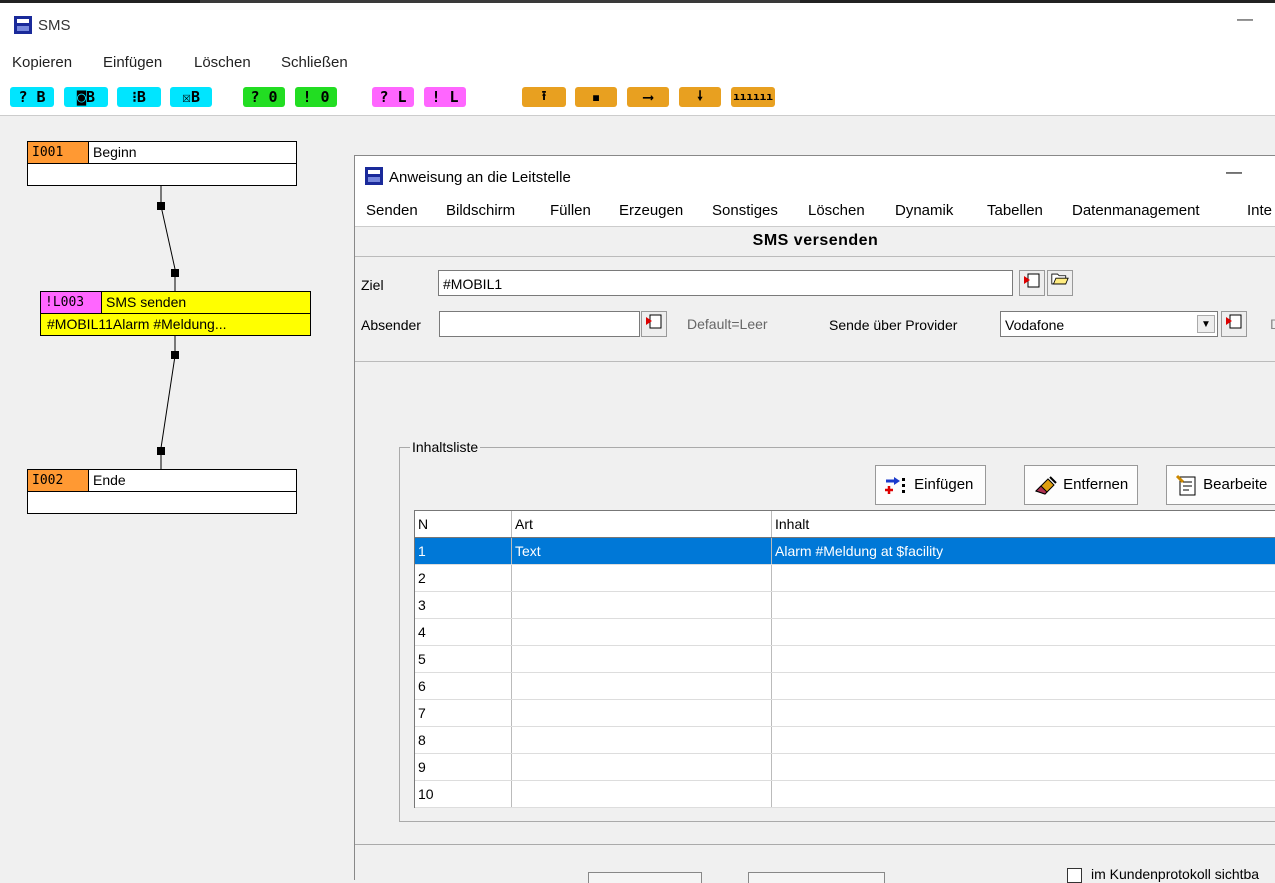  I want to click on ziel-open-folder-icon, so click(1060, 283).